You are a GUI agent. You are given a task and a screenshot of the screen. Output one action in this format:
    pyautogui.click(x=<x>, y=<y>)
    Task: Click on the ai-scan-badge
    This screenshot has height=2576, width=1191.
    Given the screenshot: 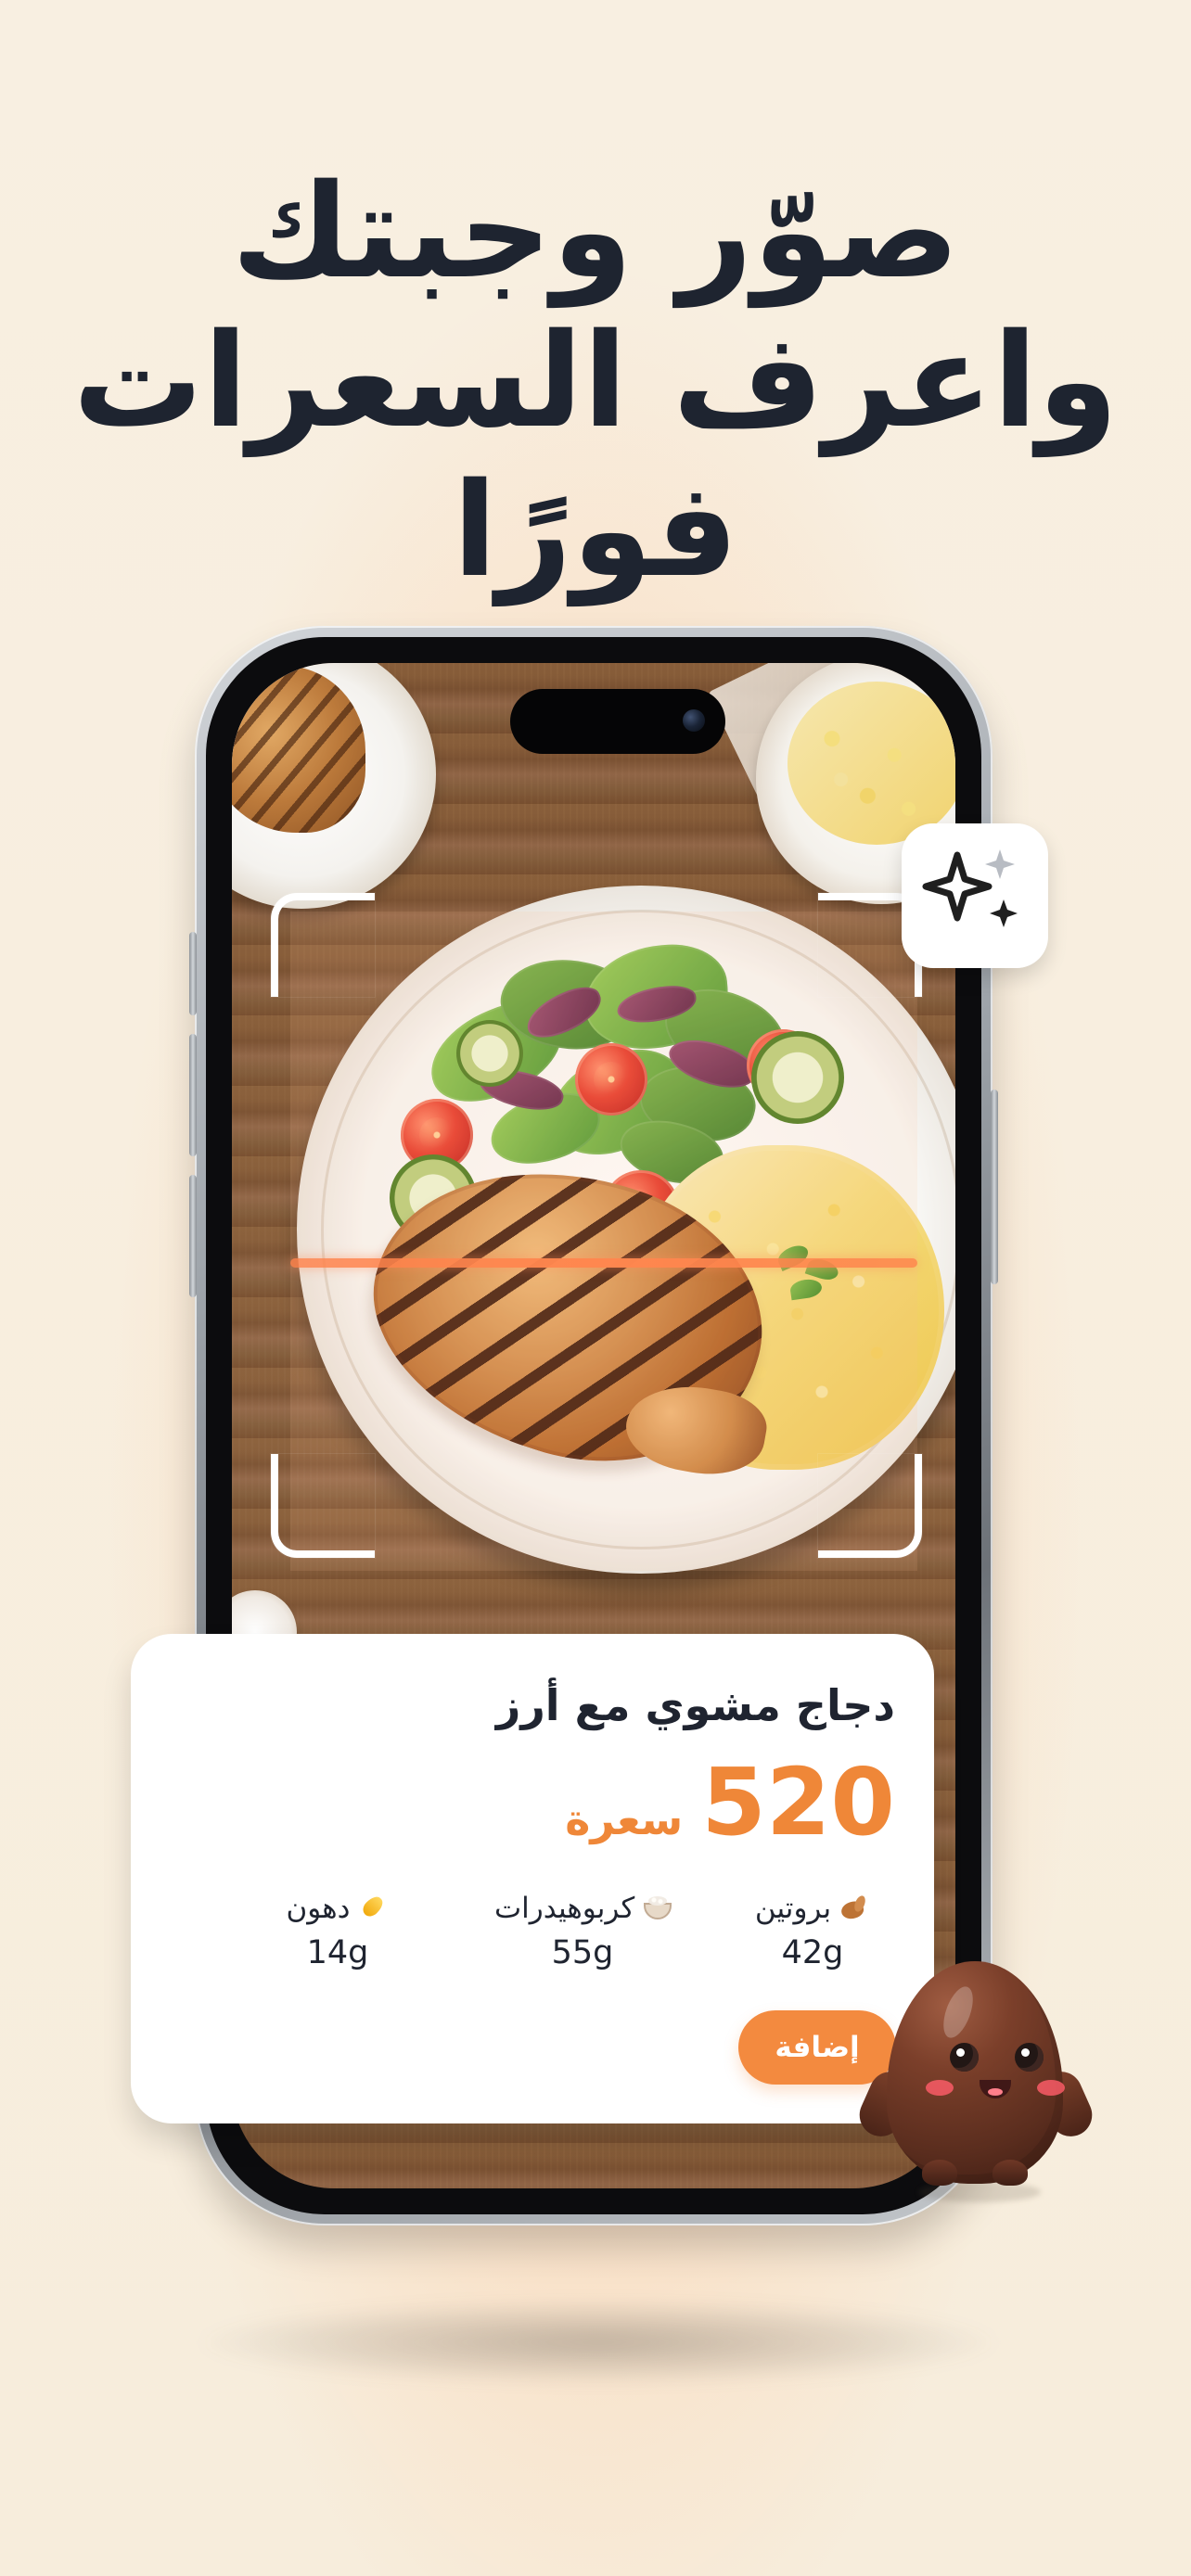 What is the action you would take?
    pyautogui.click(x=975, y=896)
    